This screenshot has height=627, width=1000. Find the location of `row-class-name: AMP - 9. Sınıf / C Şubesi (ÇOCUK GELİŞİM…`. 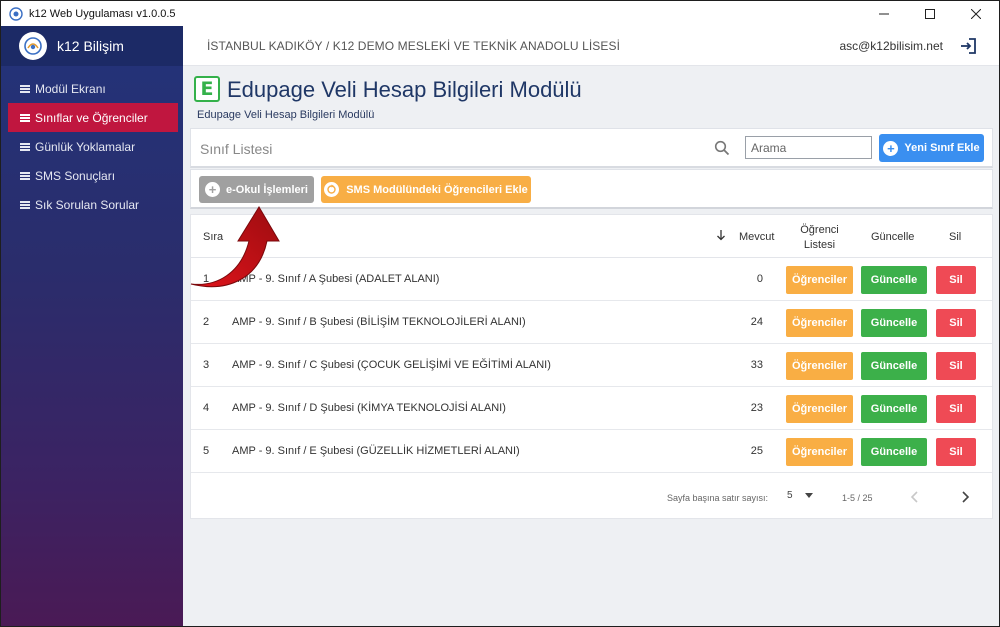

row-class-name: AMP - 9. Sınıf / C Şubesi (ÇOCUK GELİŞİM… is located at coordinates (391, 365).